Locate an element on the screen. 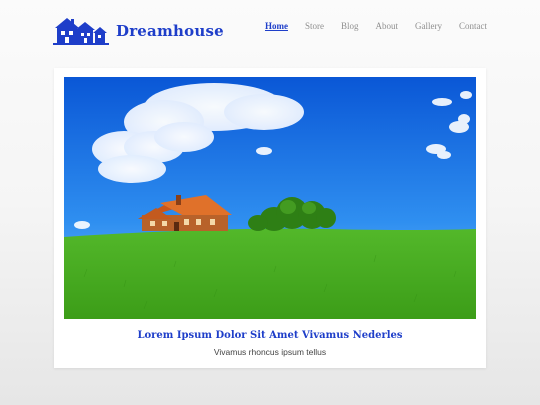 Image resolution: width=540 pixels, height=405 pixels. brand-logo-link: Dreamhouse is located at coordinates (138, 31).